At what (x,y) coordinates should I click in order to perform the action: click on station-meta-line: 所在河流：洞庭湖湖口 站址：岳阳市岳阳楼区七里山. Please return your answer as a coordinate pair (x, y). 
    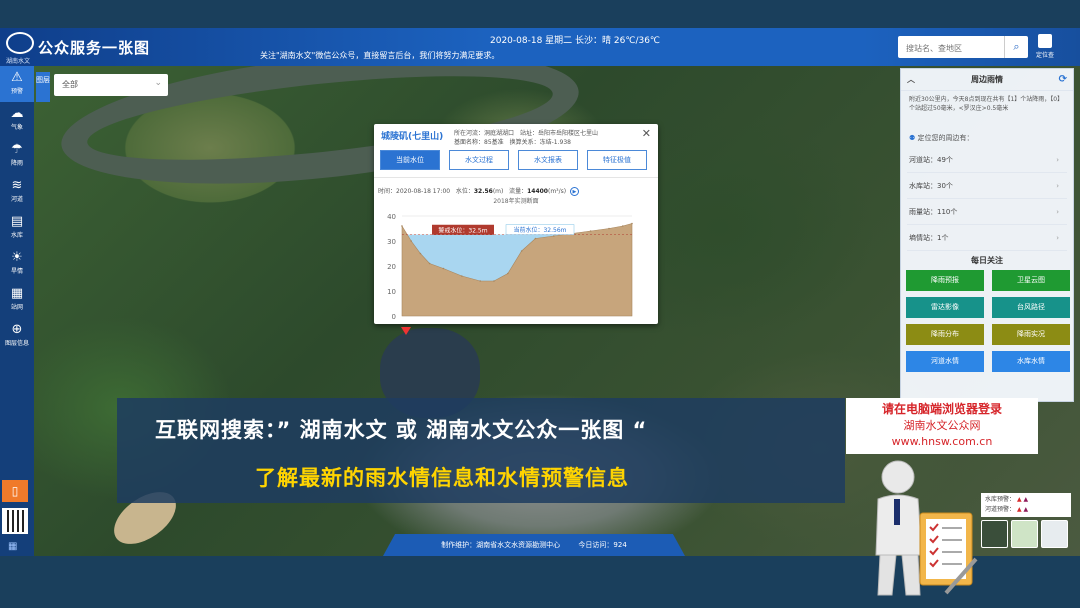
    Looking at the image, I should click on (526, 133).